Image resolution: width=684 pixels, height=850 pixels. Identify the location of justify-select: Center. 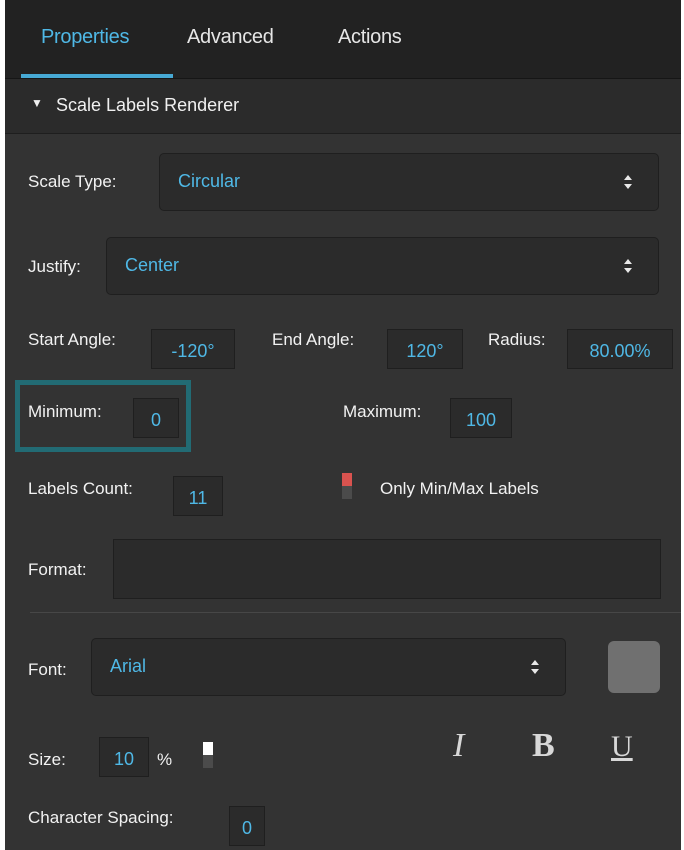
(382, 266).